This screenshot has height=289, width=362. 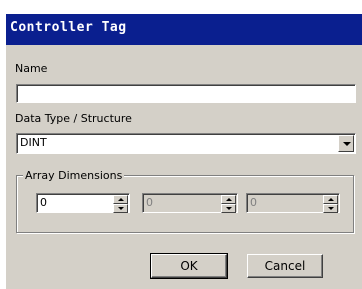 I want to click on chevron-down-icon, so click(x=347, y=144).